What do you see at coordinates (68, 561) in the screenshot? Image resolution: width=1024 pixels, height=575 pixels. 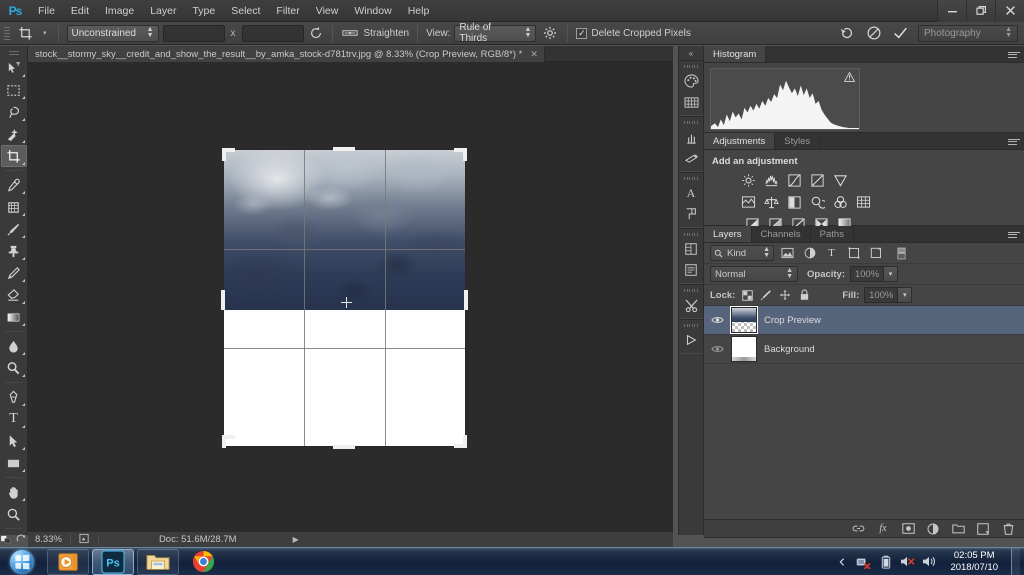 I see `windows-media-player-taskbar-item` at bounding box center [68, 561].